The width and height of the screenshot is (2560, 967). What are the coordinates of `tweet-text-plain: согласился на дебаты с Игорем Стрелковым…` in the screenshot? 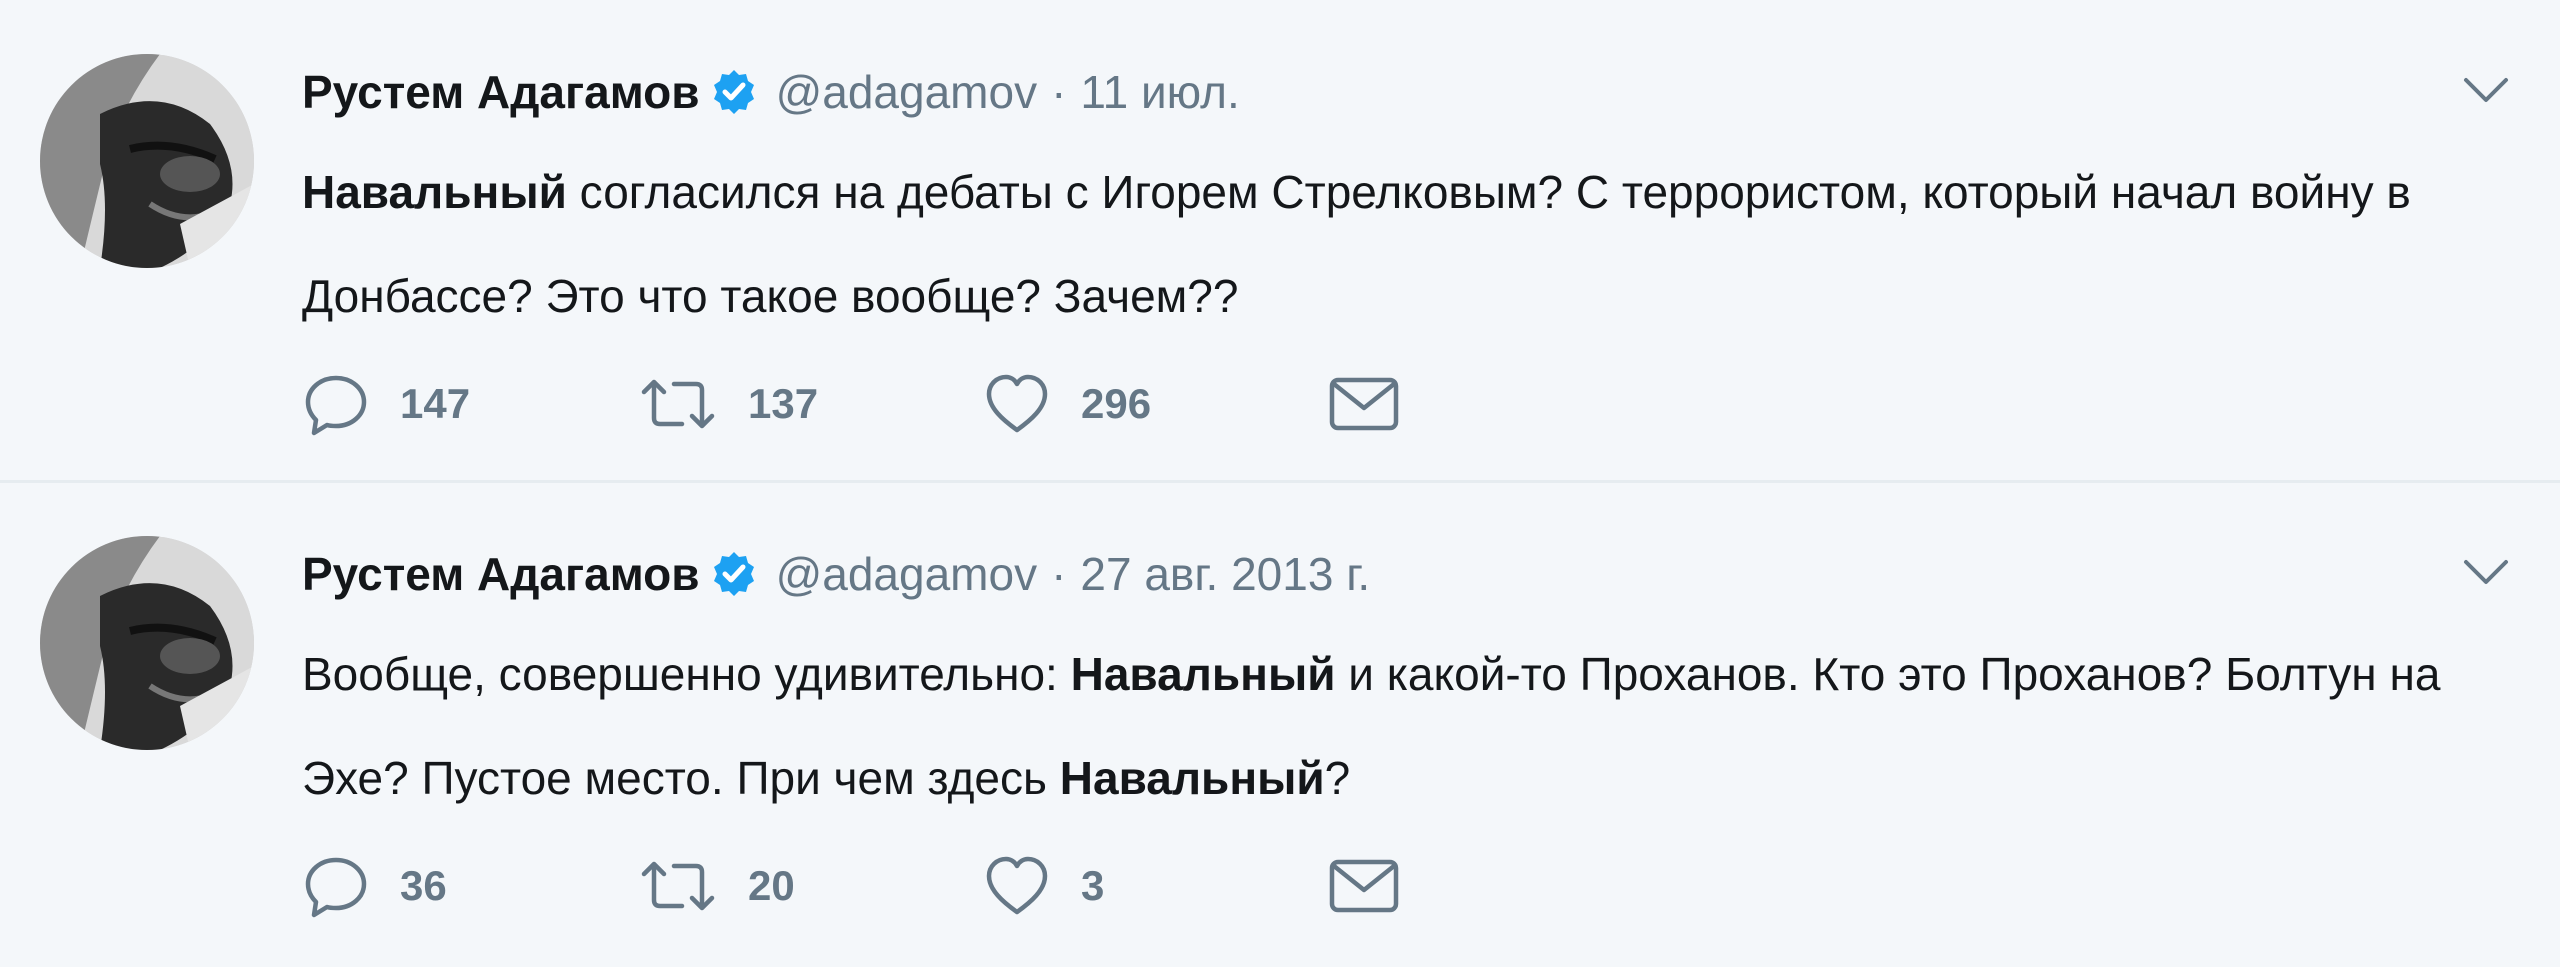 It's located at (1356, 244).